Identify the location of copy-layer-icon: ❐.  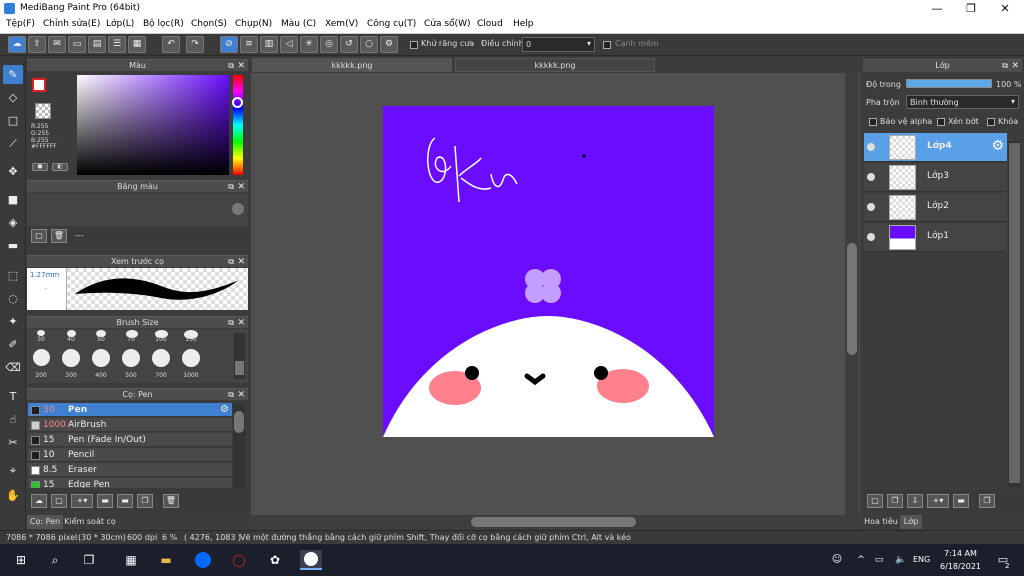
(895, 501).